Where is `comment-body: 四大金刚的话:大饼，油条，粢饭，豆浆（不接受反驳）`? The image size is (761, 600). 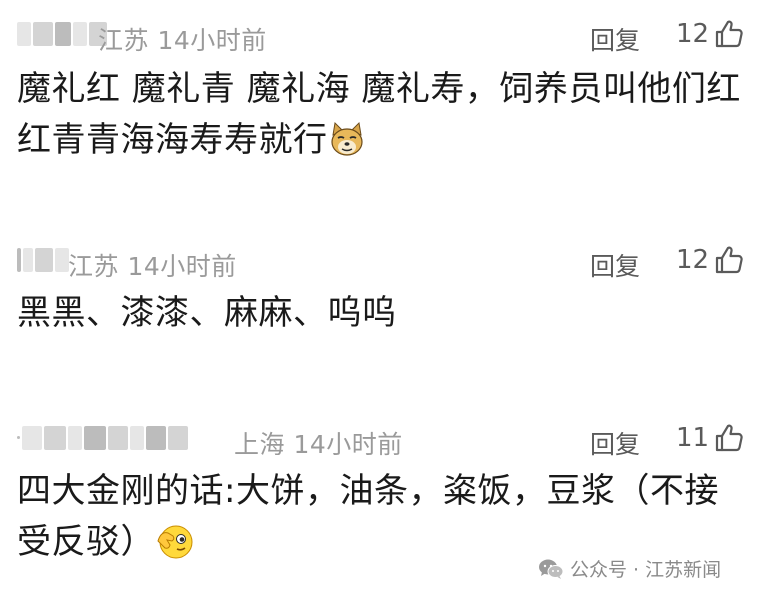
comment-body: 四大金刚的话:大饼，油条，粢饭，豆浆（不接受反驳） is located at coordinates (368, 516).